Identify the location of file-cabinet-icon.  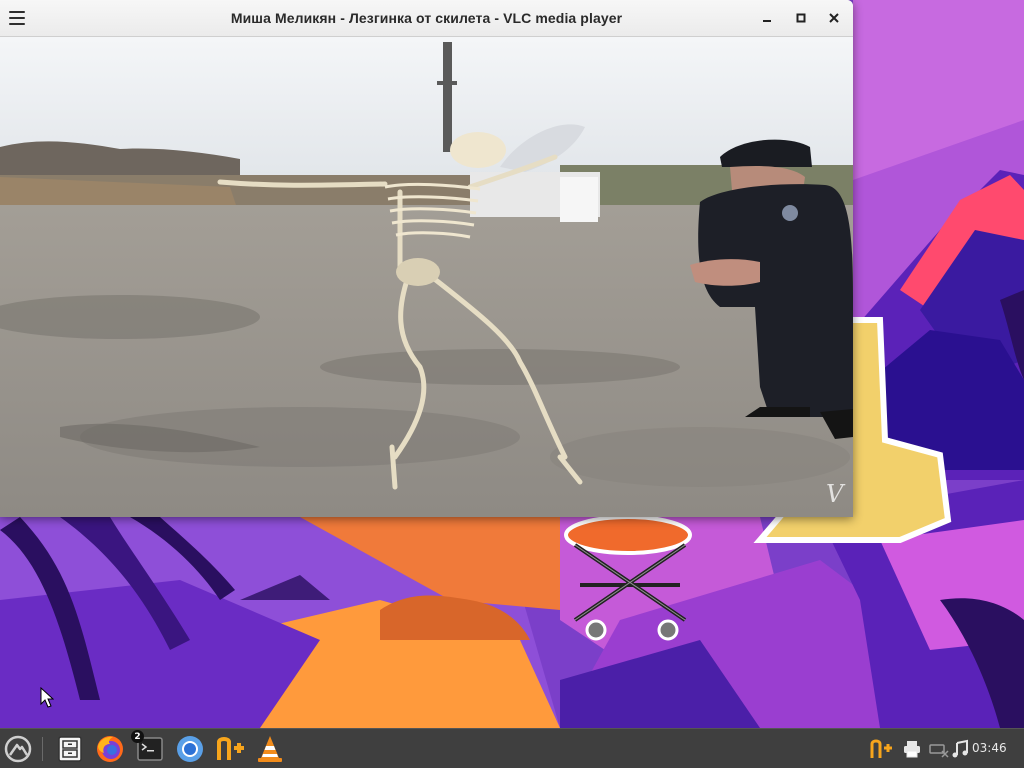
(70, 749).